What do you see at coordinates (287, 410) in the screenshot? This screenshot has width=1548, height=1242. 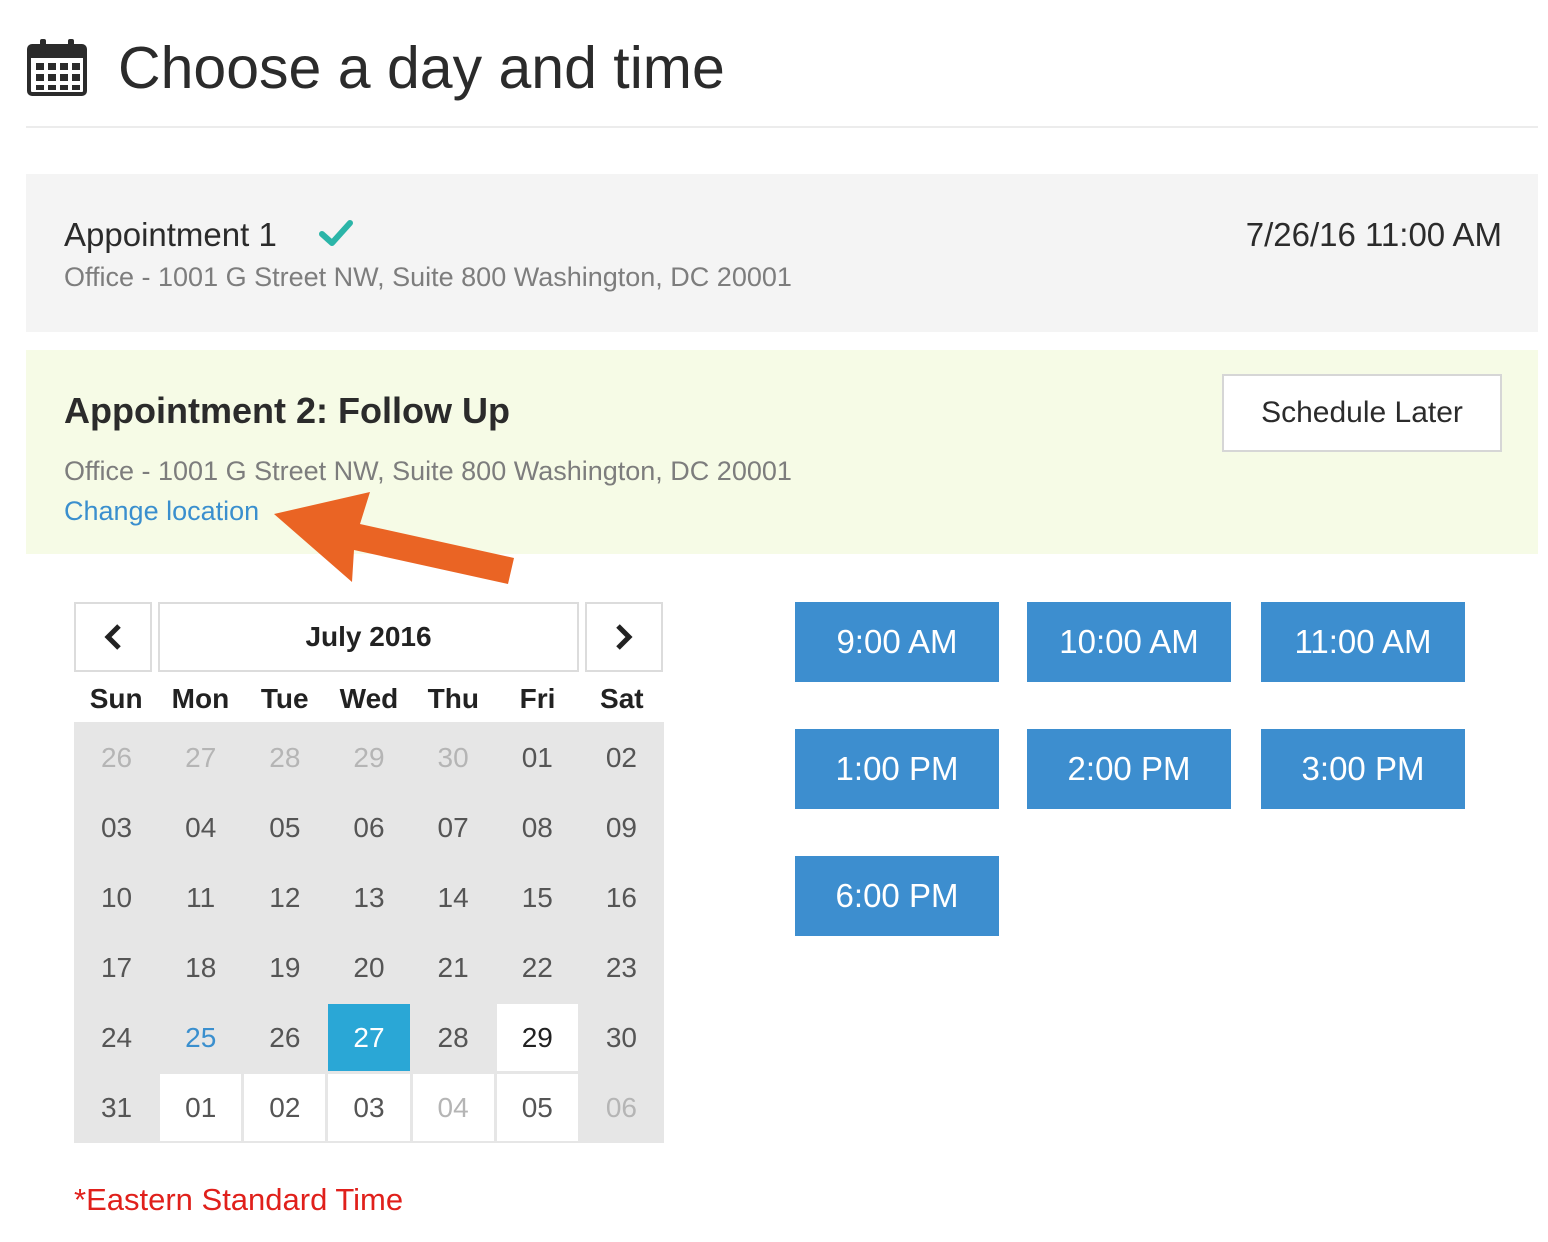 I see `appointment-2-title: Appointment 2: Follow Up` at bounding box center [287, 410].